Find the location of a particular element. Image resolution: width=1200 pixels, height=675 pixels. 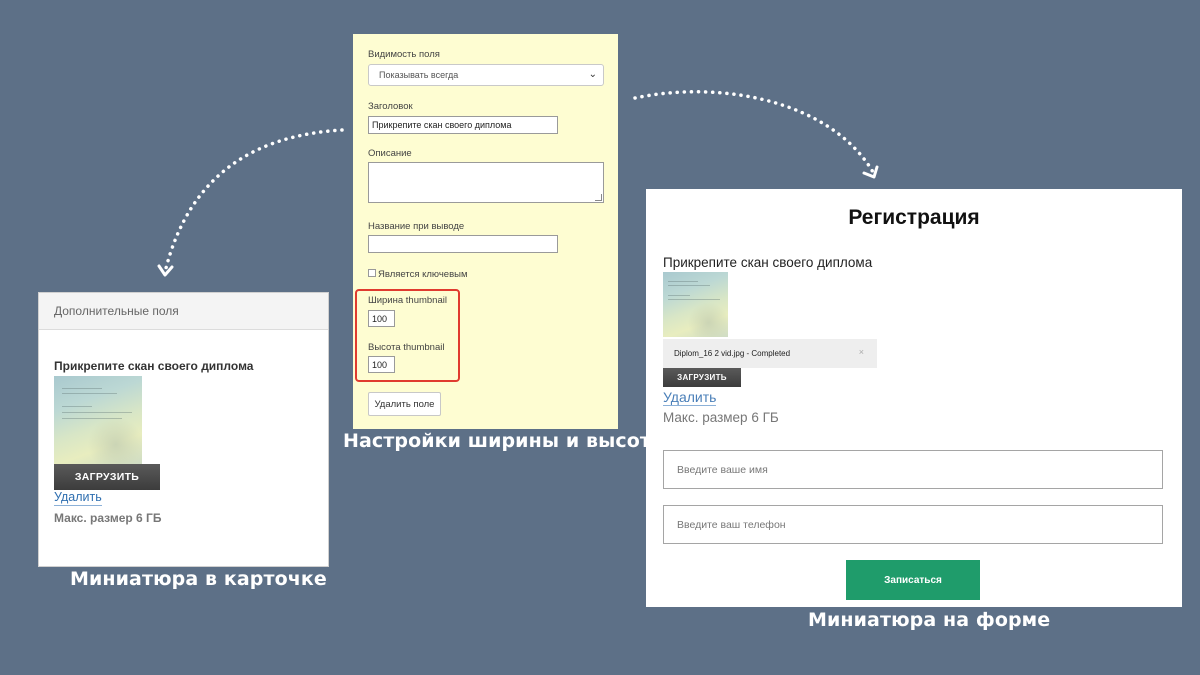

form-upload-button: ЗАГРУЗИТЬ is located at coordinates (702, 377).